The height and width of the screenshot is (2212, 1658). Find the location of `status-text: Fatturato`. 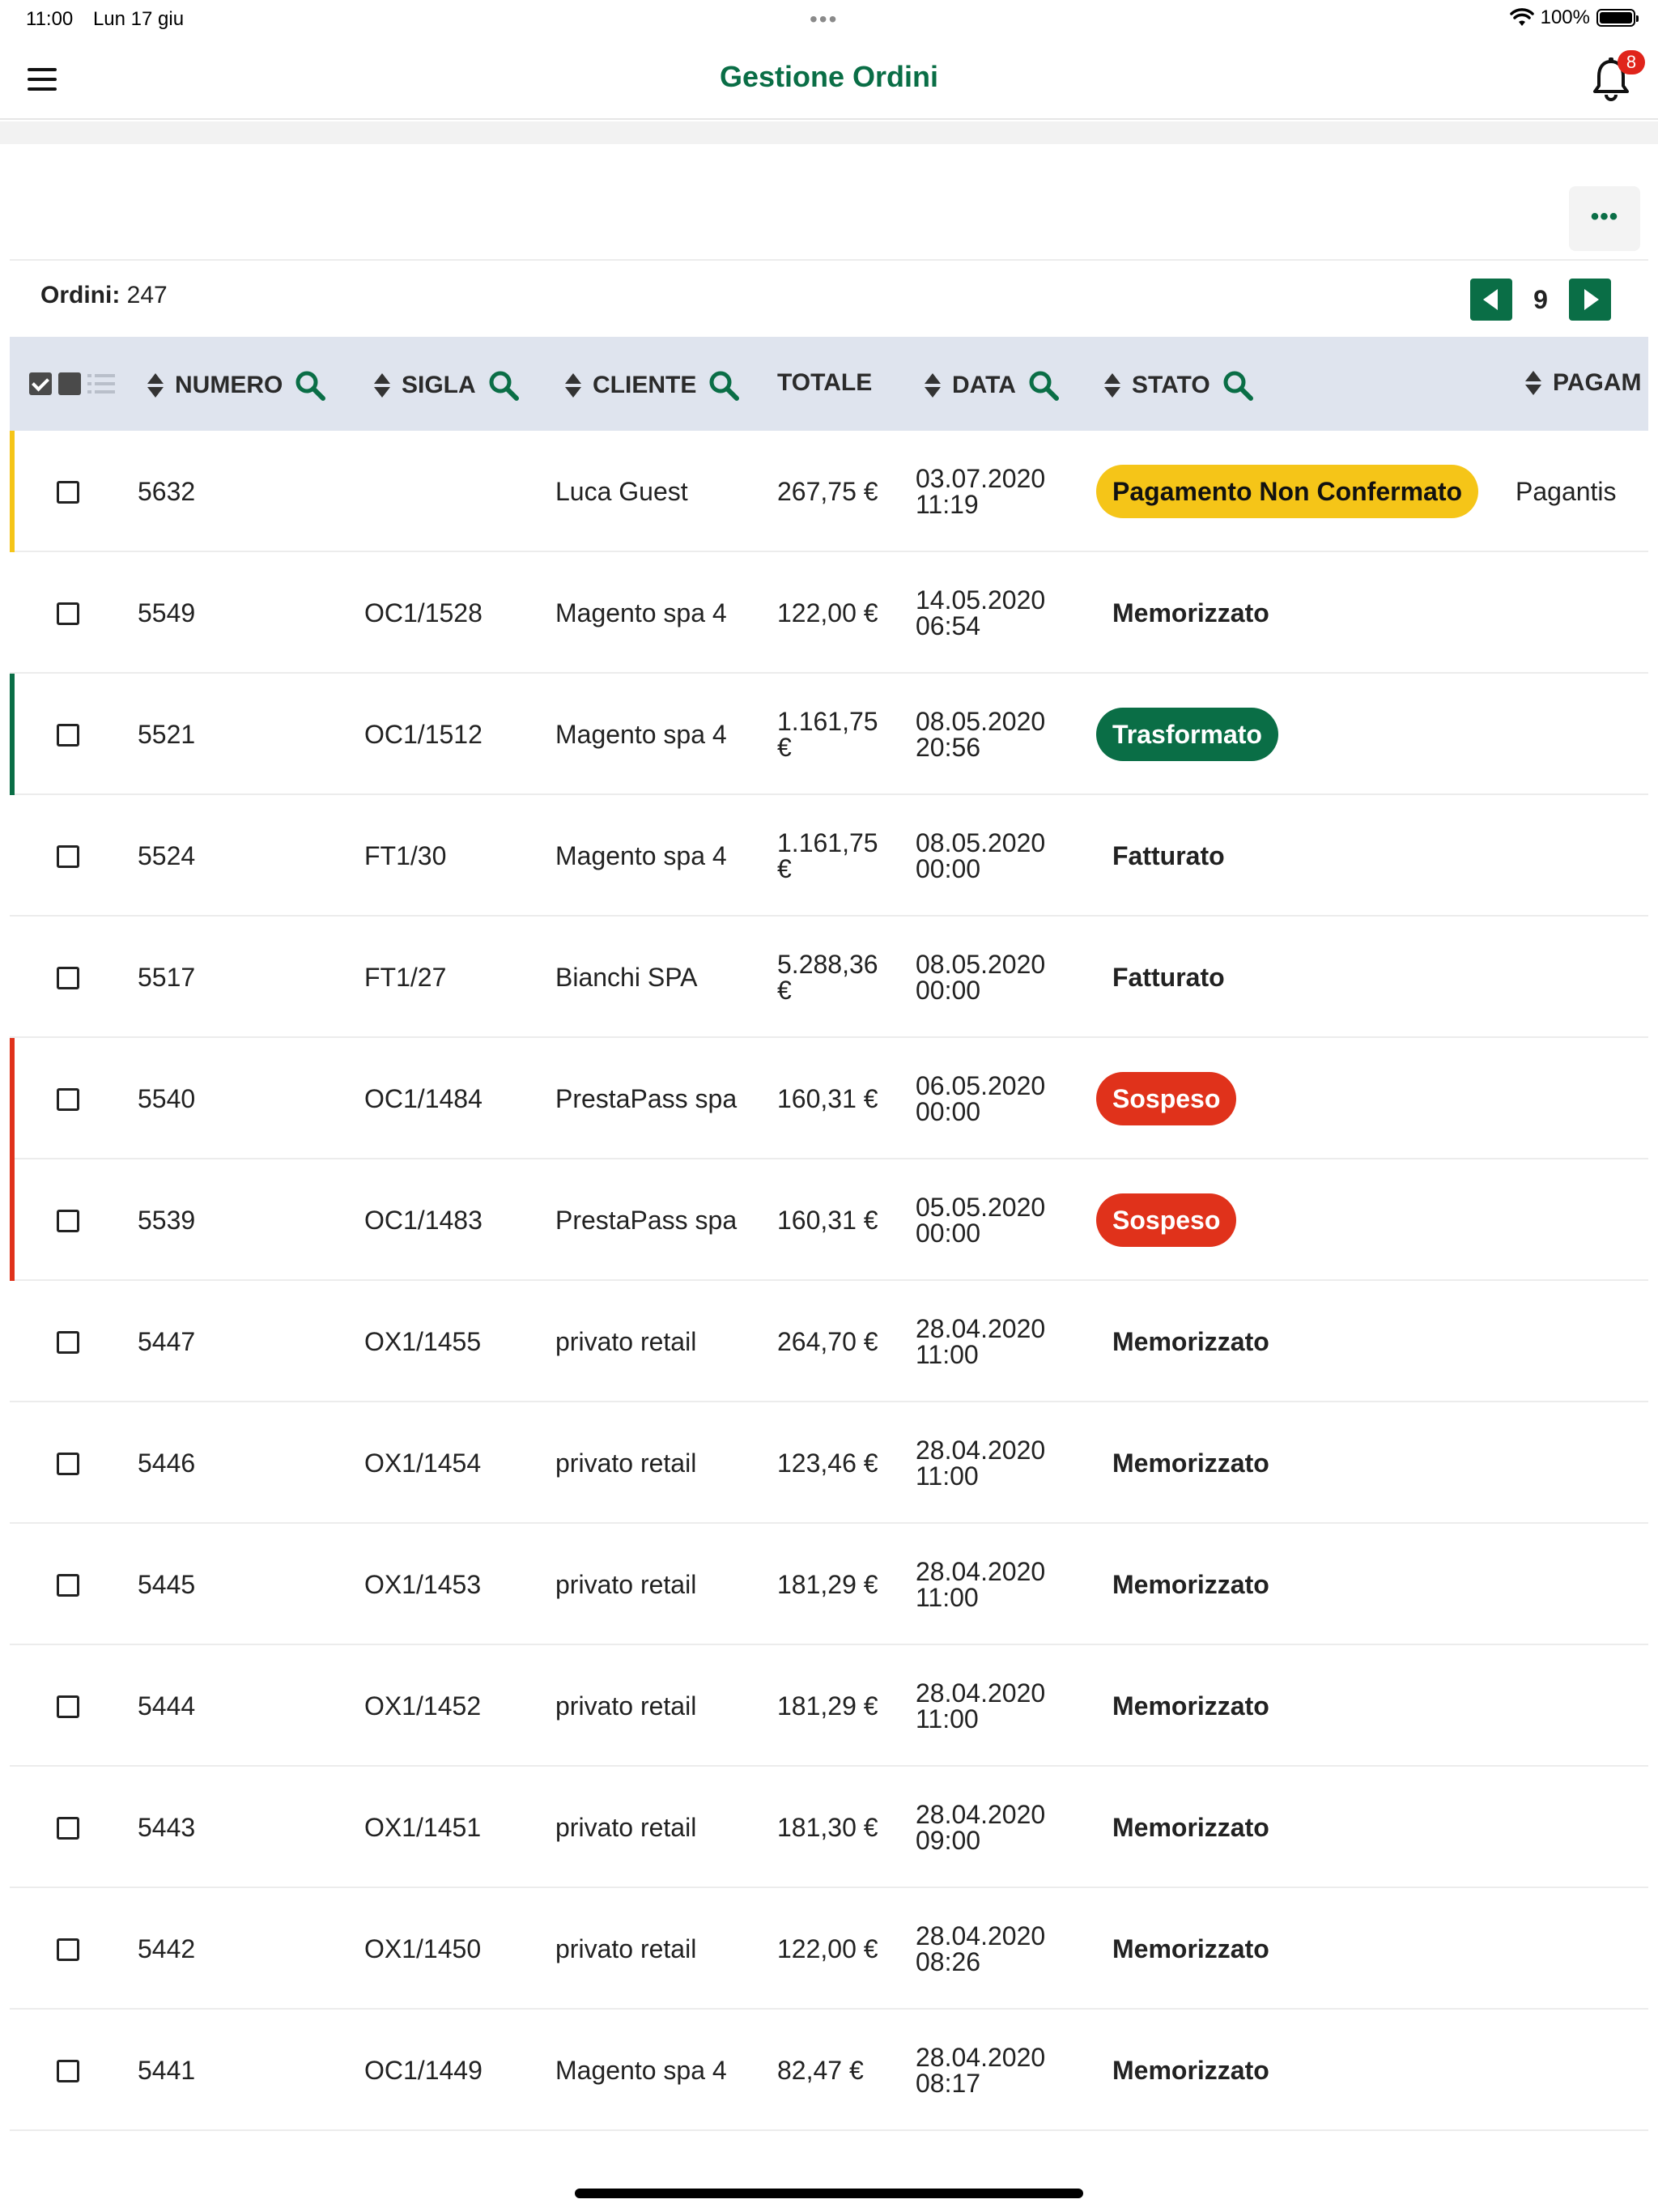

status-text: Fatturato is located at coordinates (1168, 977).